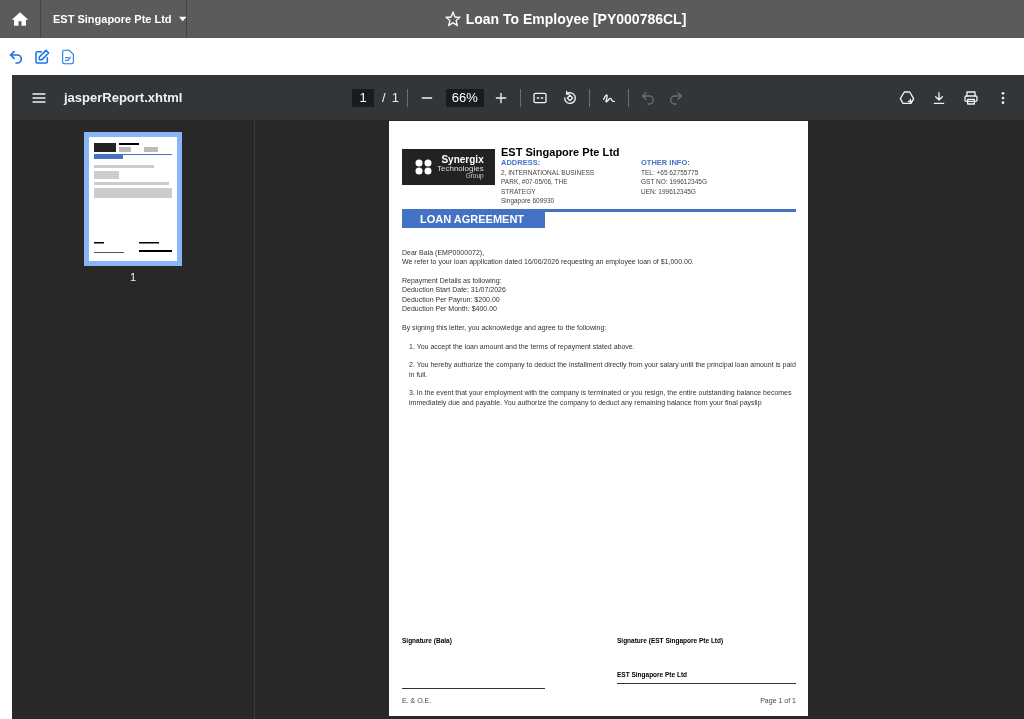  What do you see at coordinates (561, 152) in the screenshot?
I see `company-name: EST Singapore Pte Ltd` at bounding box center [561, 152].